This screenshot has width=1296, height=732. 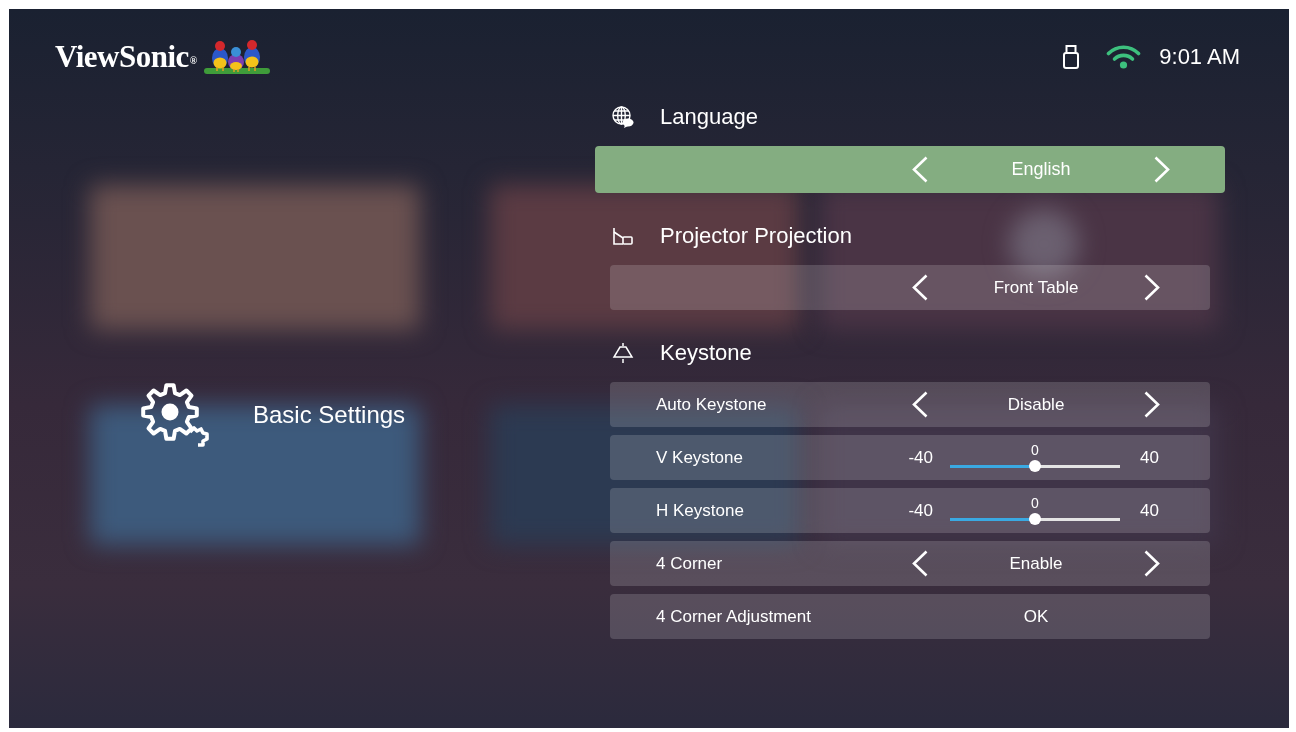 What do you see at coordinates (1041, 169) in the screenshot?
I see `setting-value: English` at bounding box center [1041, 169].